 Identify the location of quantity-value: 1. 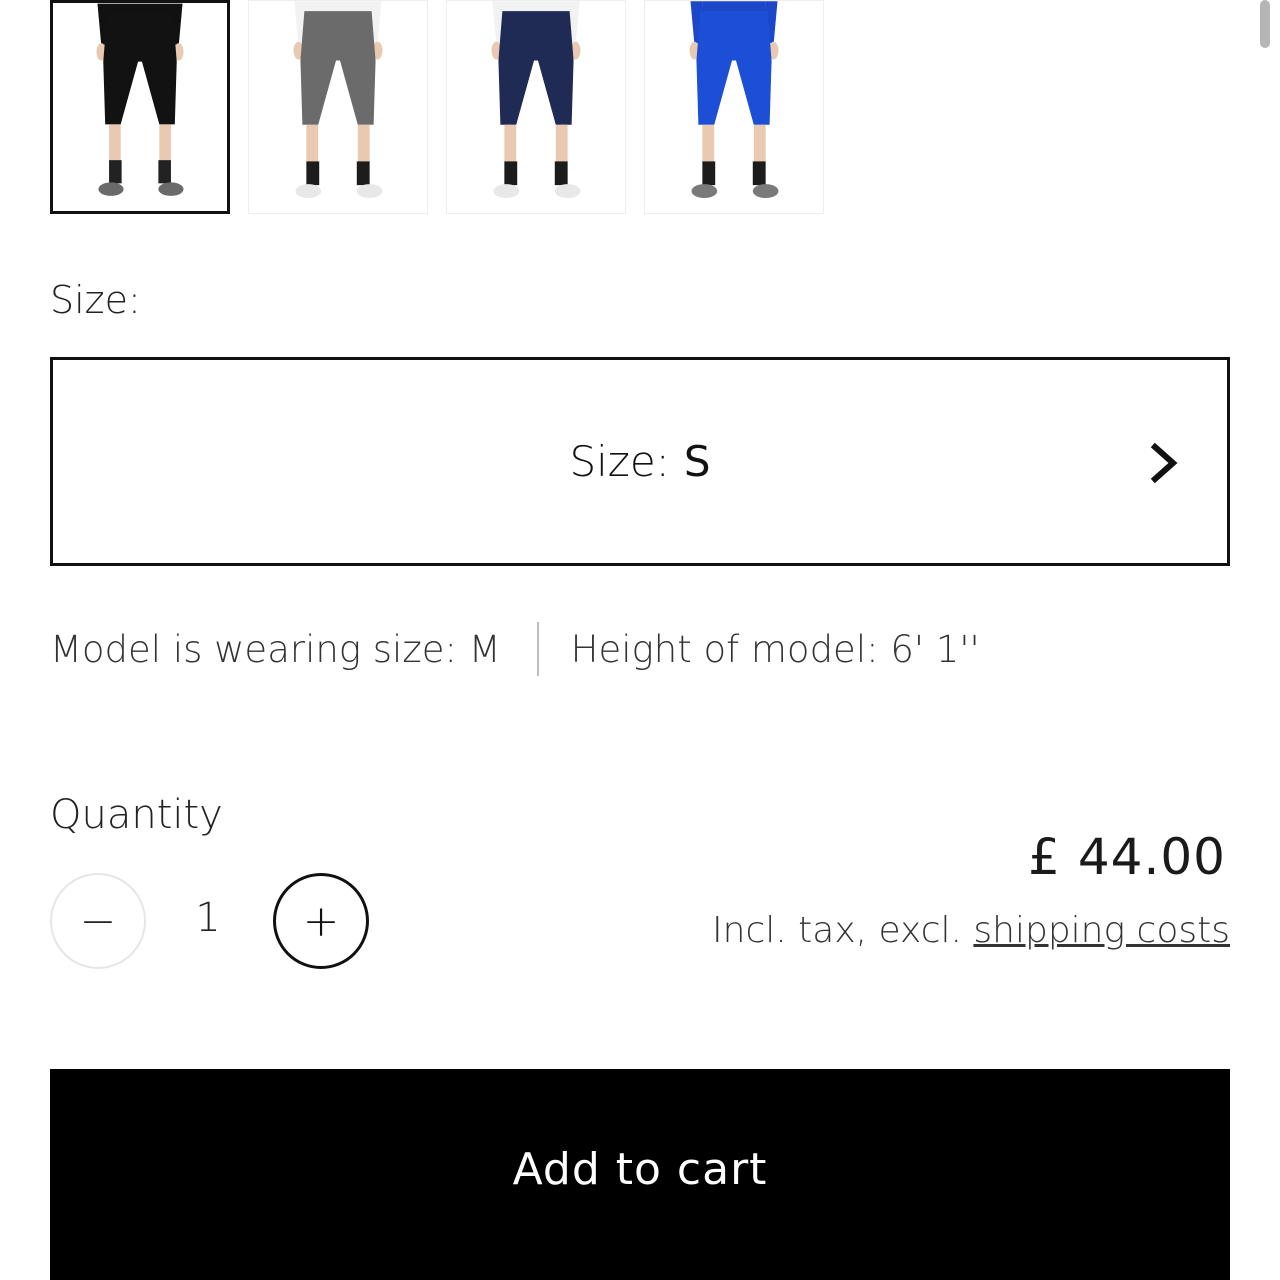
(208, 918).